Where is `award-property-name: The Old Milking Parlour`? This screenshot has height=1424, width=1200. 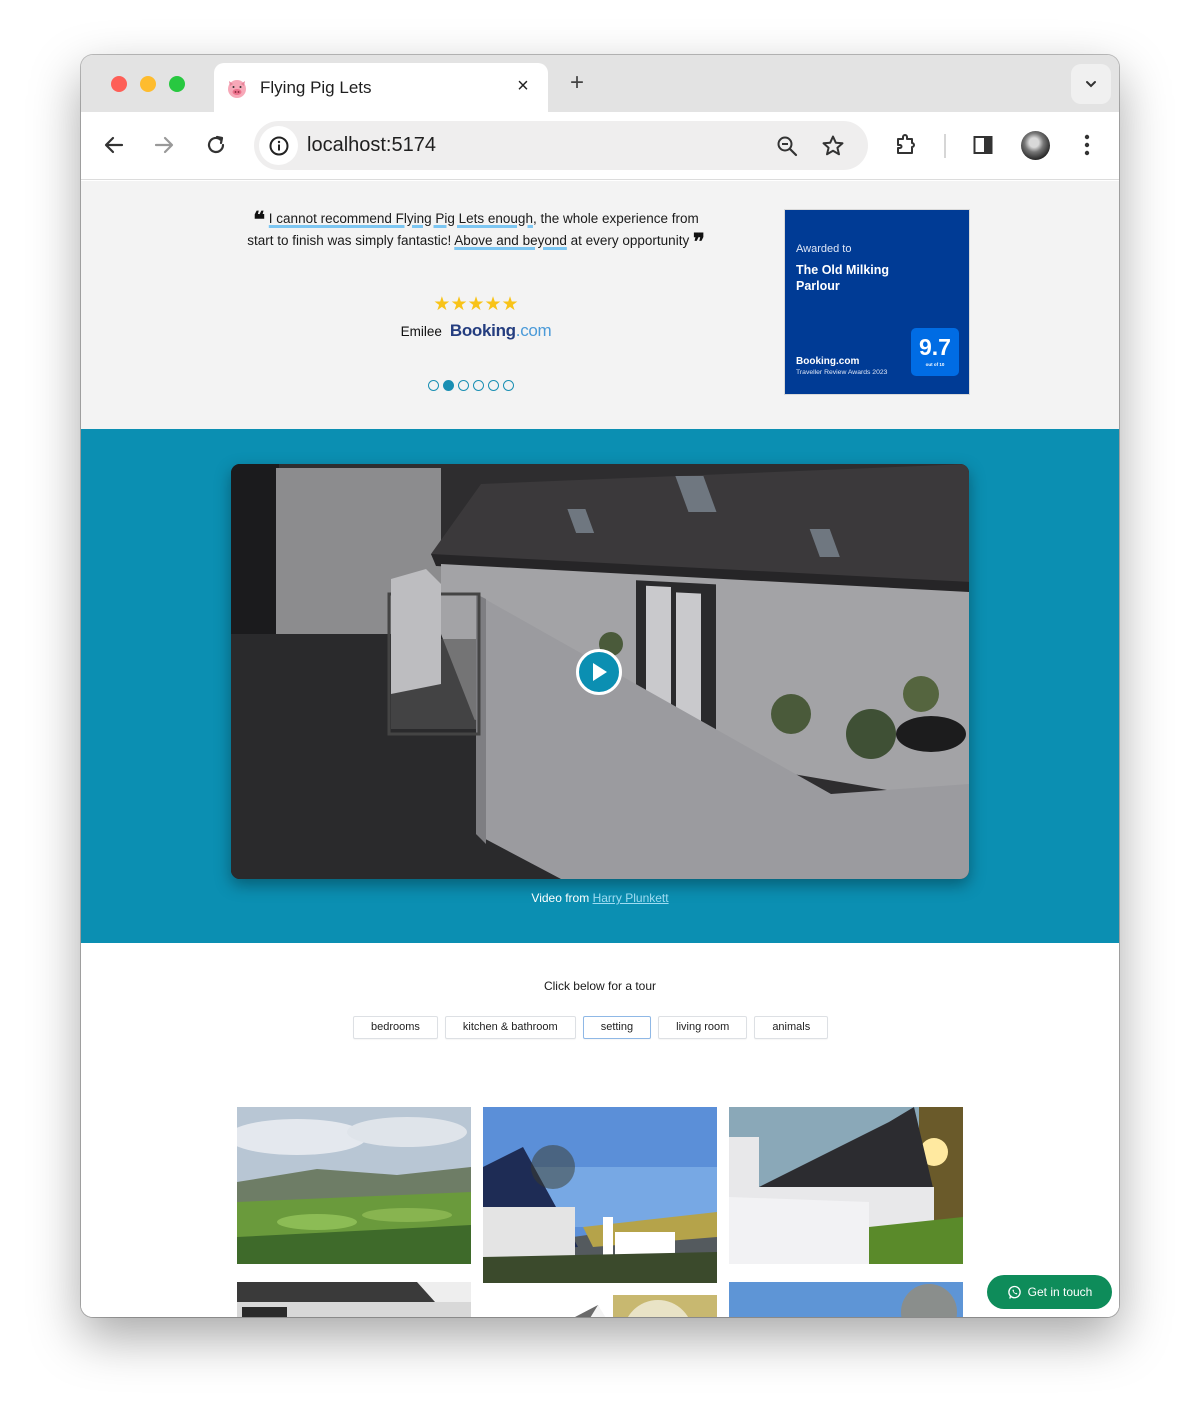 award-property-name: The Old Milking Parlour is located at coordinates (843, 278).